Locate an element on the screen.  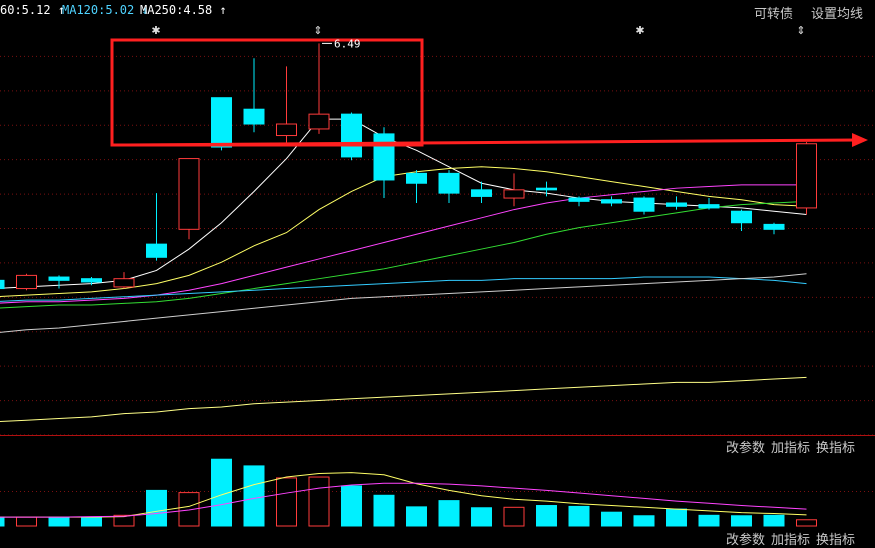
highlight-box is located at coordinates (267, 92).